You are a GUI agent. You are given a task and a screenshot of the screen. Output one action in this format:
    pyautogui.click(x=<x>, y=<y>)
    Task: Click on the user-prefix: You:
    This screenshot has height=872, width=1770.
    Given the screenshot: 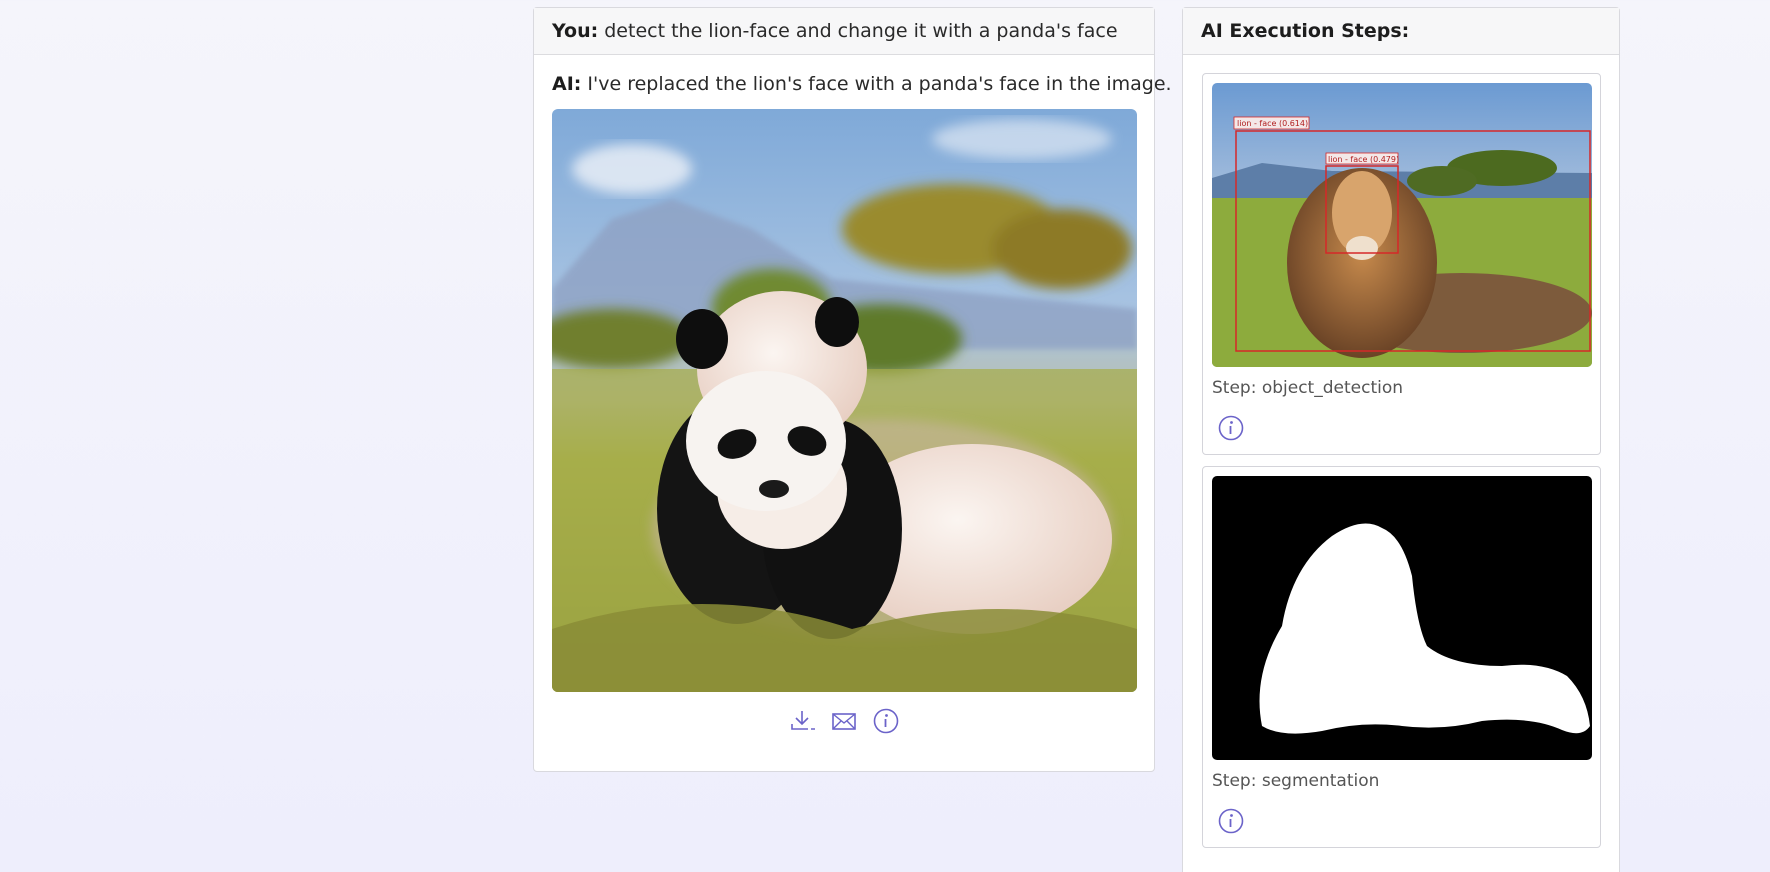 What is the action you would take?
    pyautogui.click(x=575, y=31)
    